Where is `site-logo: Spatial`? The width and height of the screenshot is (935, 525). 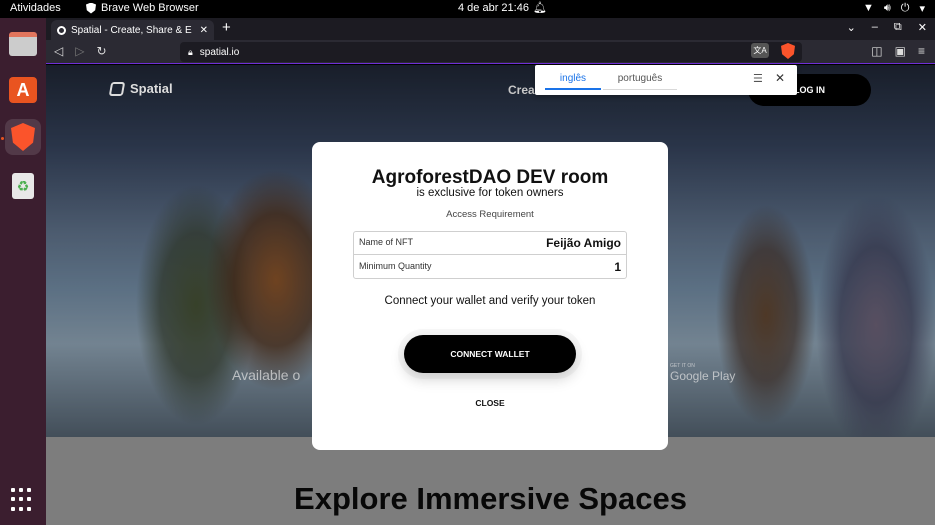 site-logo: Spatial is located at coordinates (140, 88).